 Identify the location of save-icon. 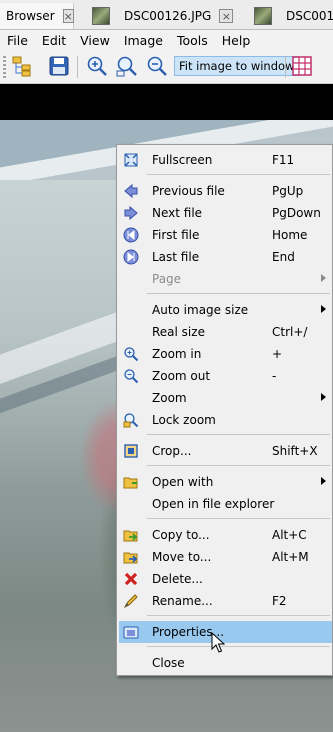
(59, 66).